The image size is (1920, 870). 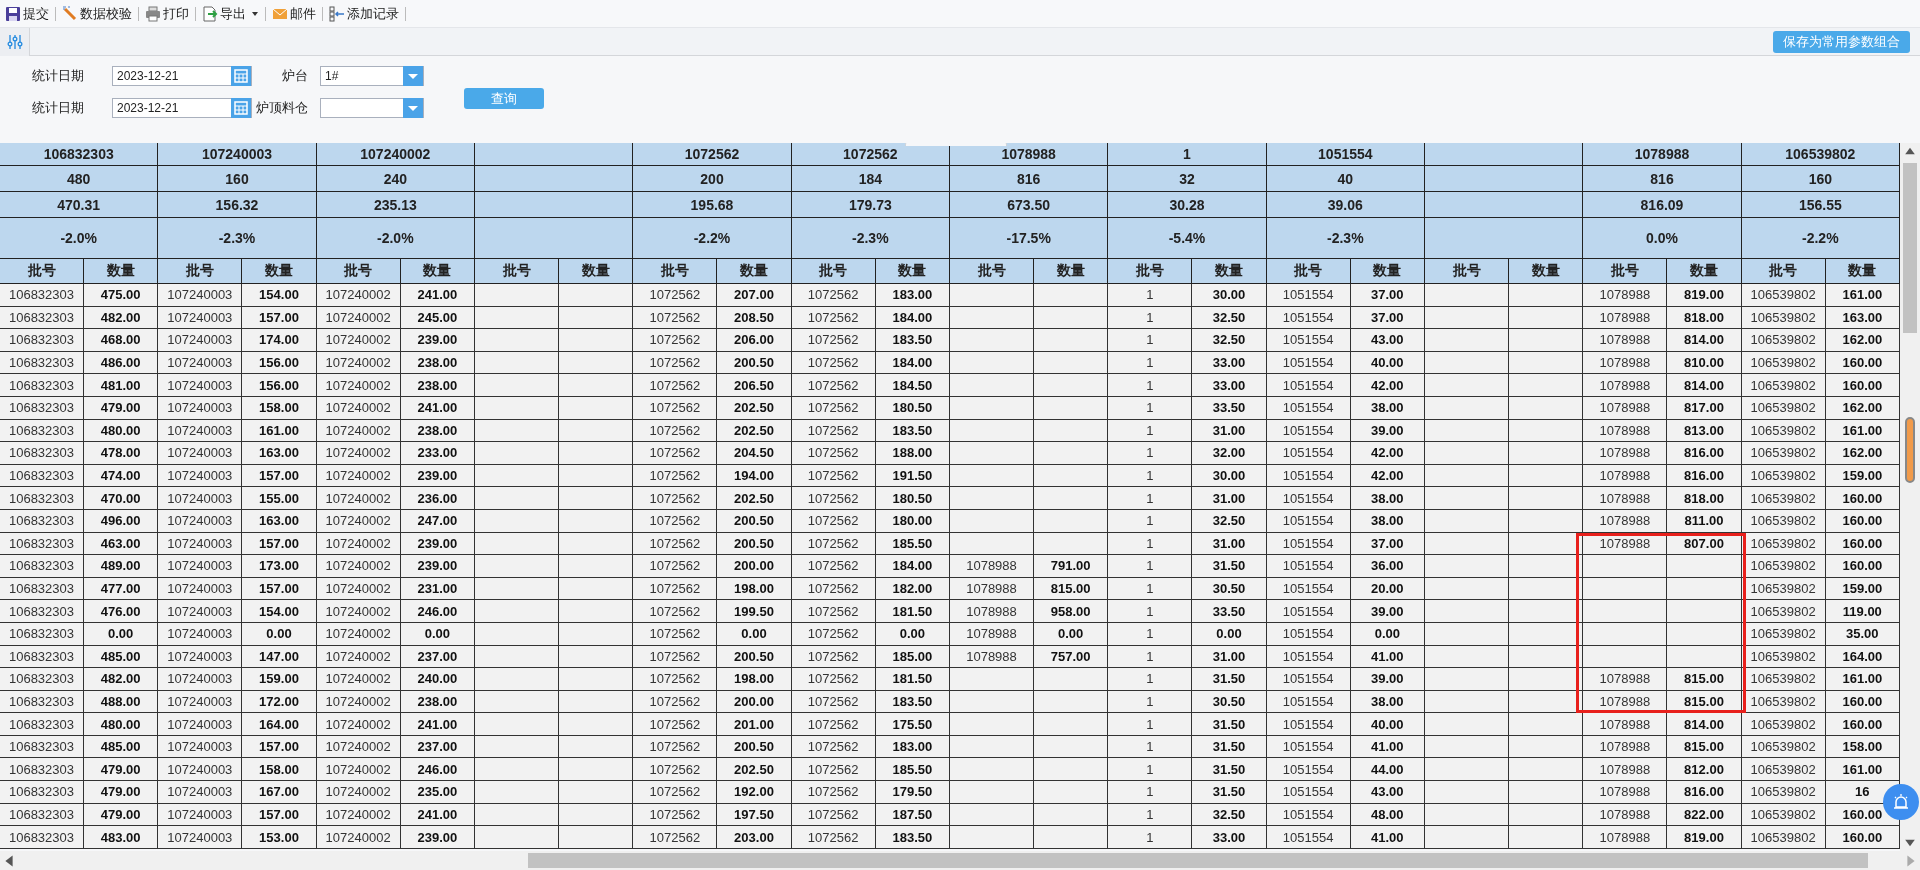 What do you see at coordinates (279, 837) in the screenshot?
I see `table-cell: 153.00` at bounding box center [279, 837].